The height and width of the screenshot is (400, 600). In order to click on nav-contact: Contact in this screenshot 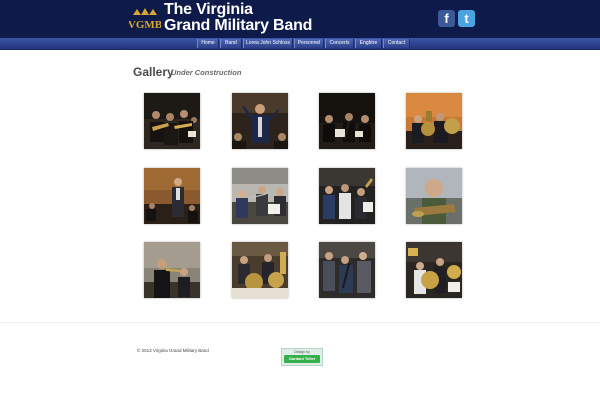, I will do `click(396, 43)`.